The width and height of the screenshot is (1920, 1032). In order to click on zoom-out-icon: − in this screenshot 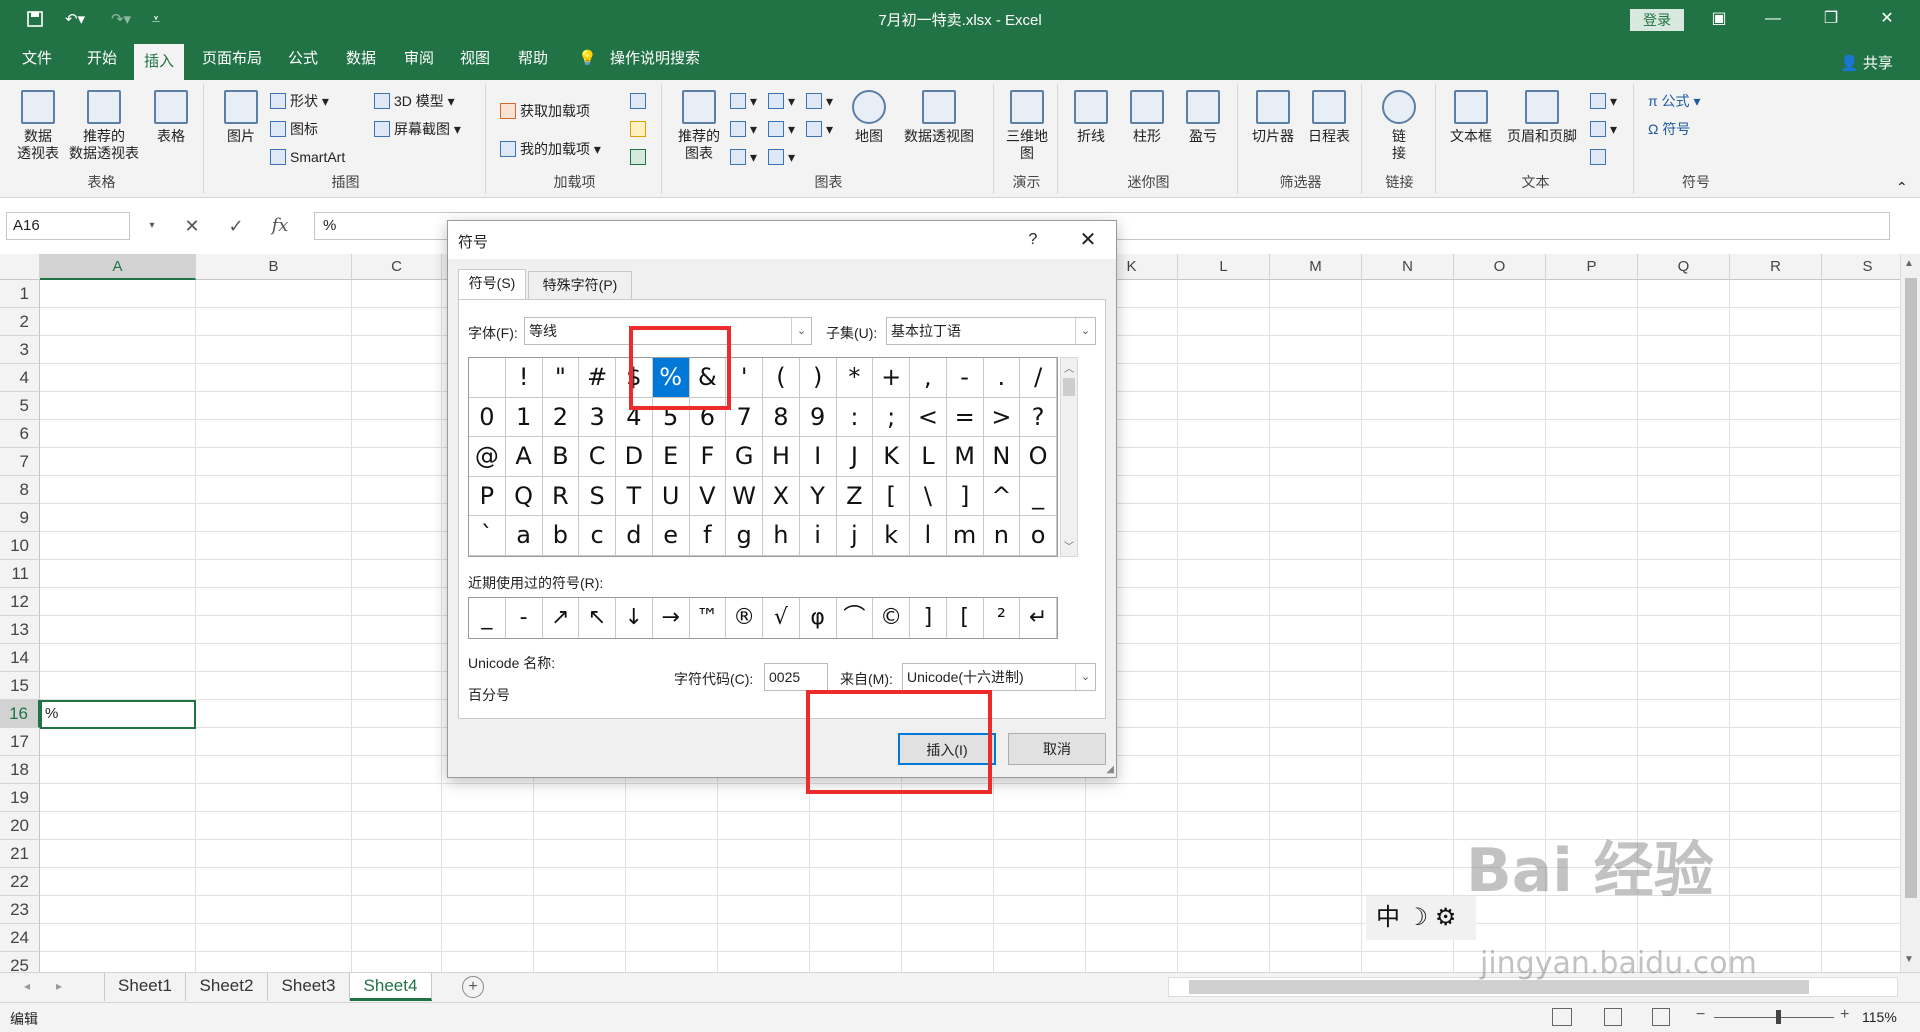, I will do `click(1700, 1015)`.